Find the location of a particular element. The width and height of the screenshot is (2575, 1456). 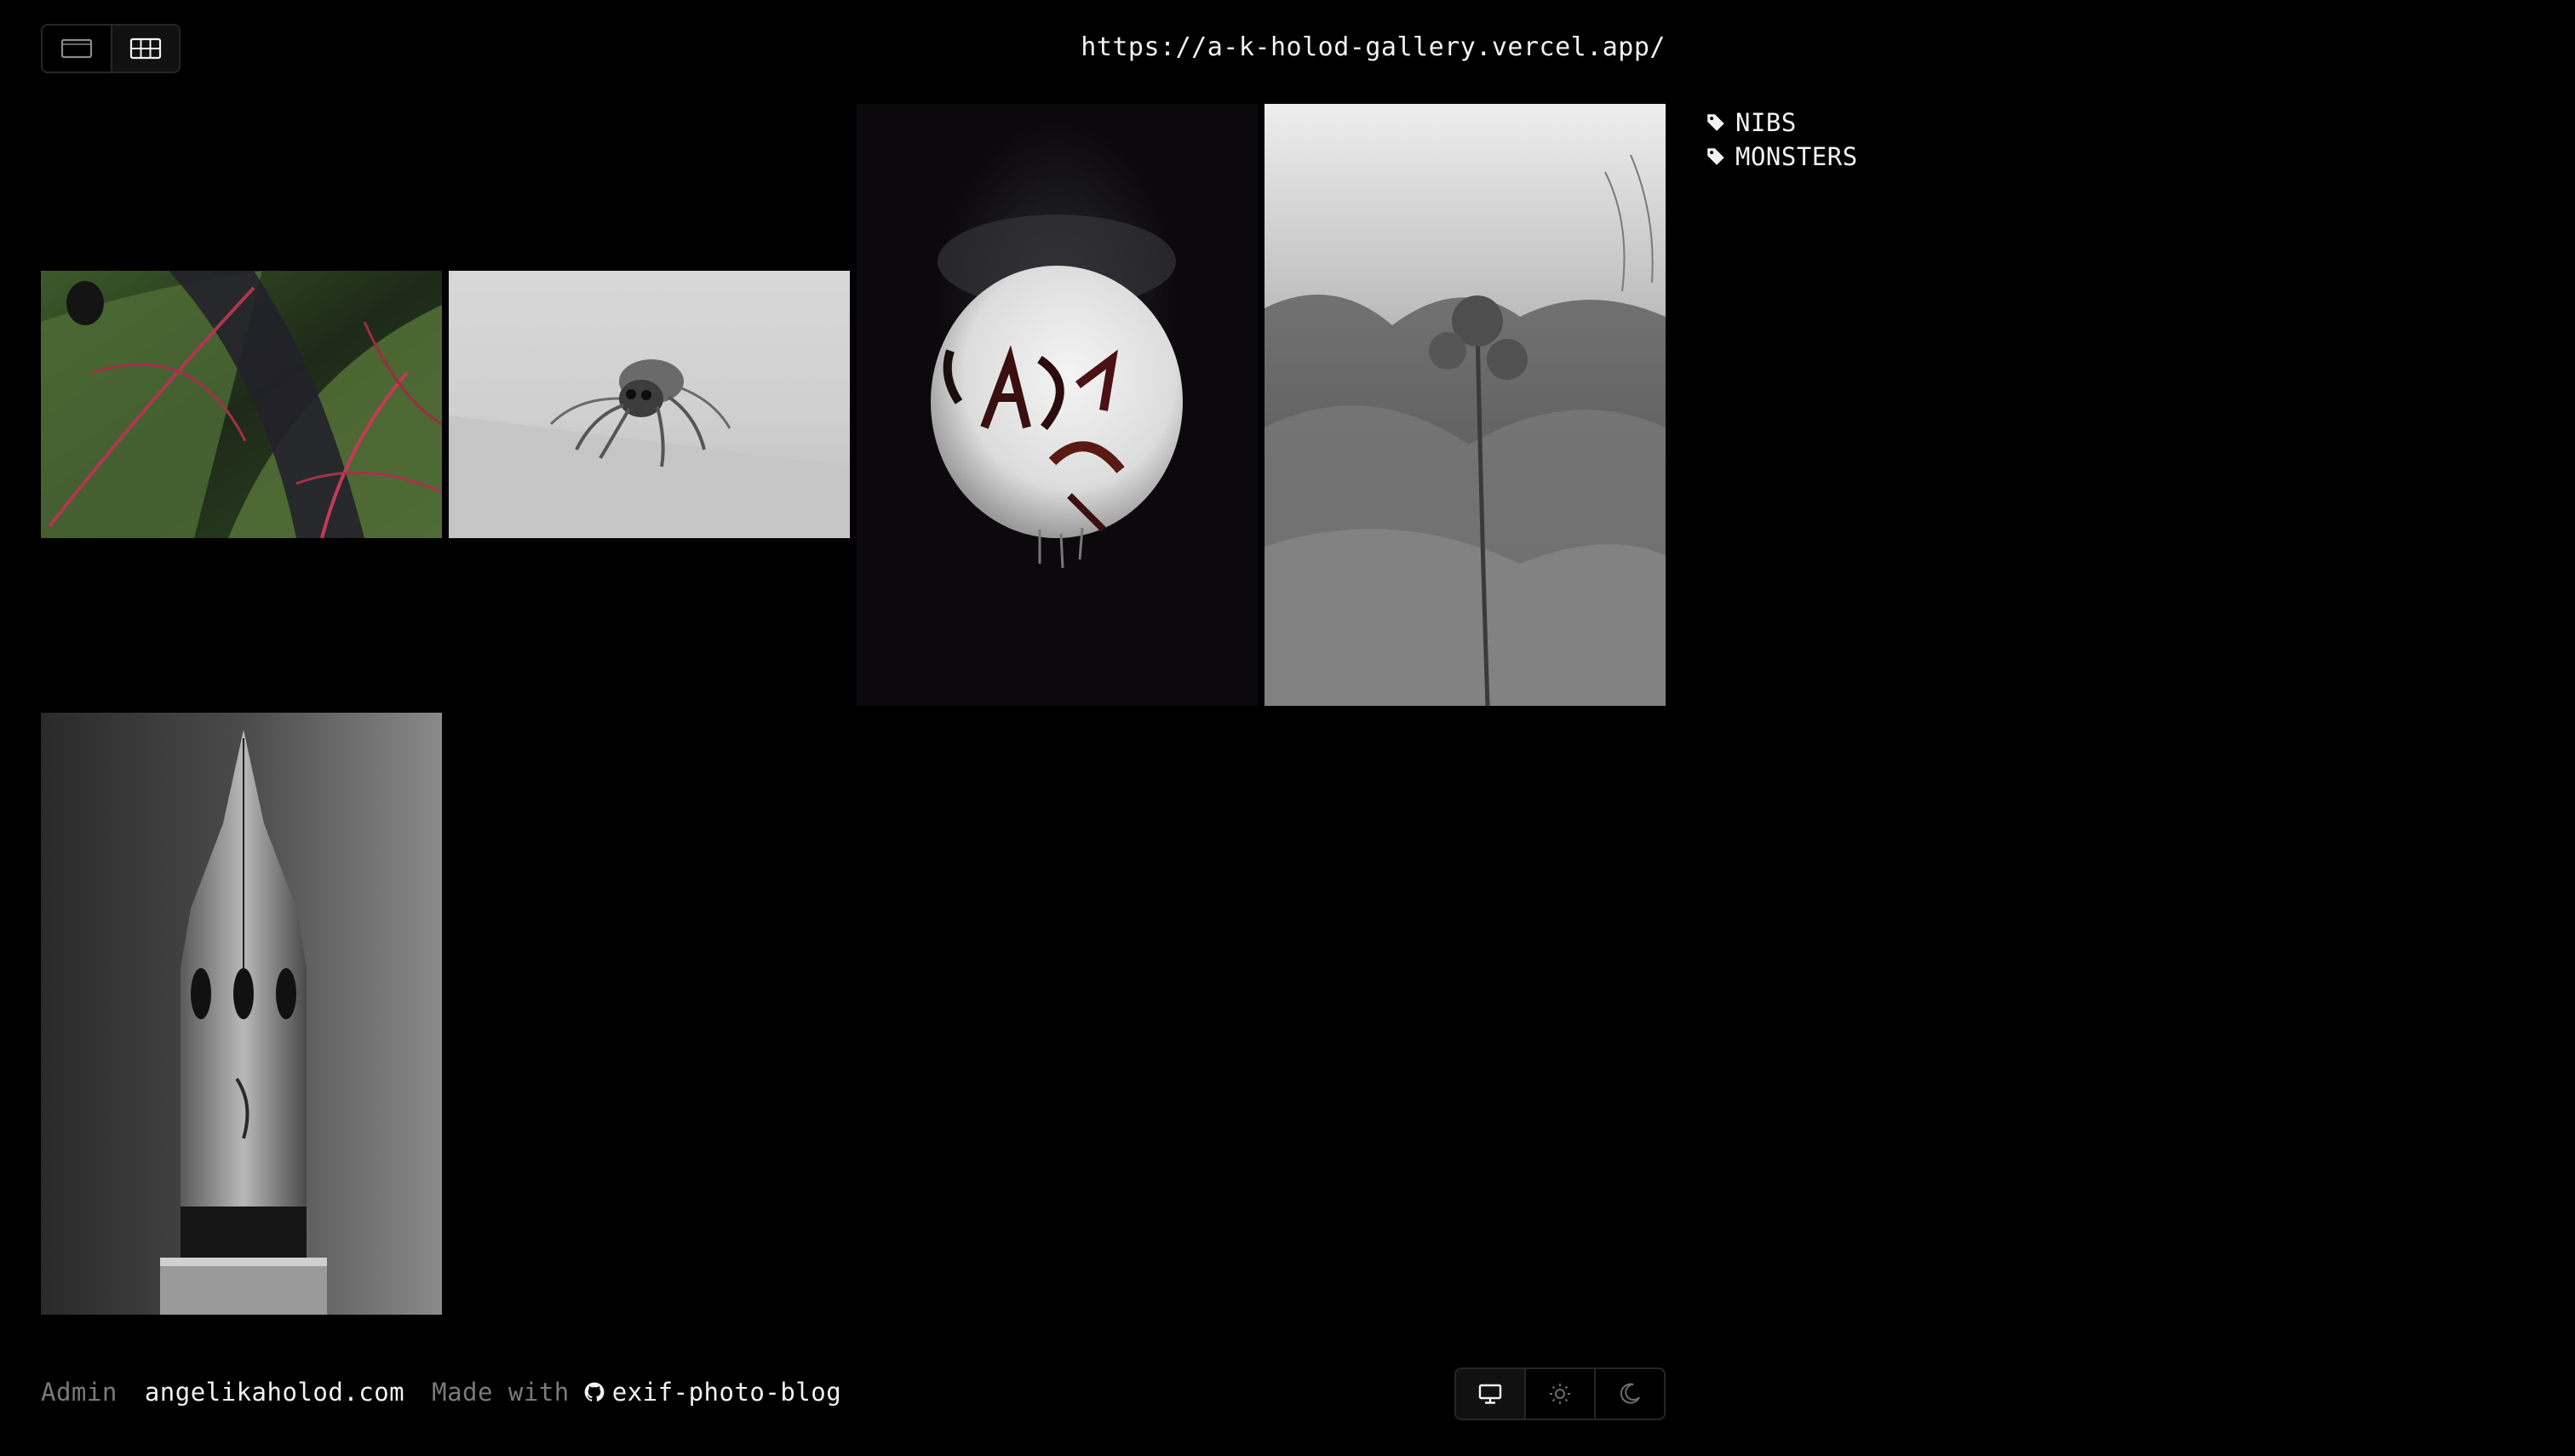

photo-tile-pen-nib is located at coordinates (241, 1014).